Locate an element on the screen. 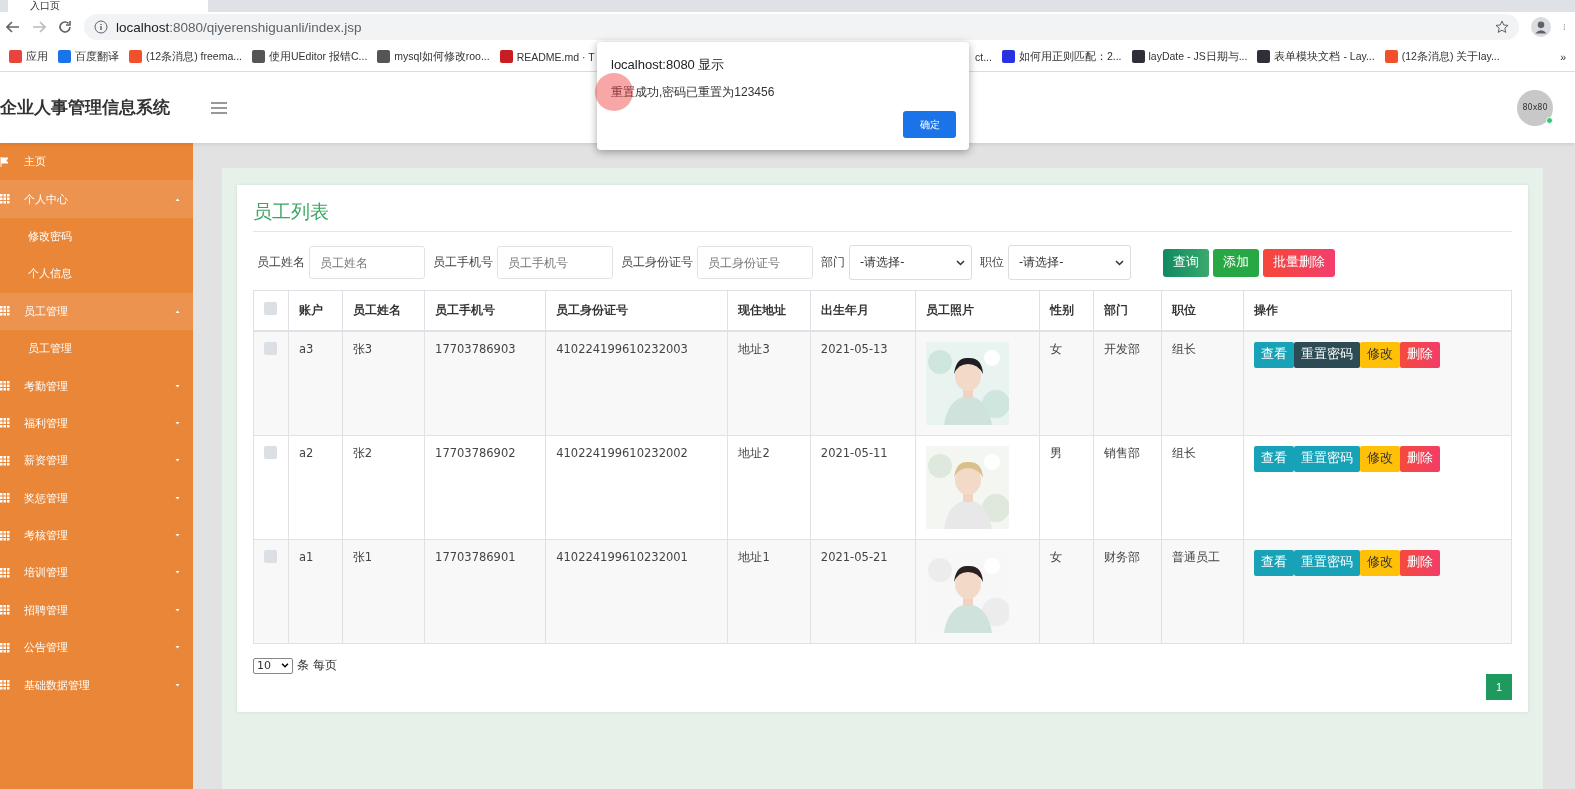  sidebar-item: 考核管理 is located at coordinates (96, 535).